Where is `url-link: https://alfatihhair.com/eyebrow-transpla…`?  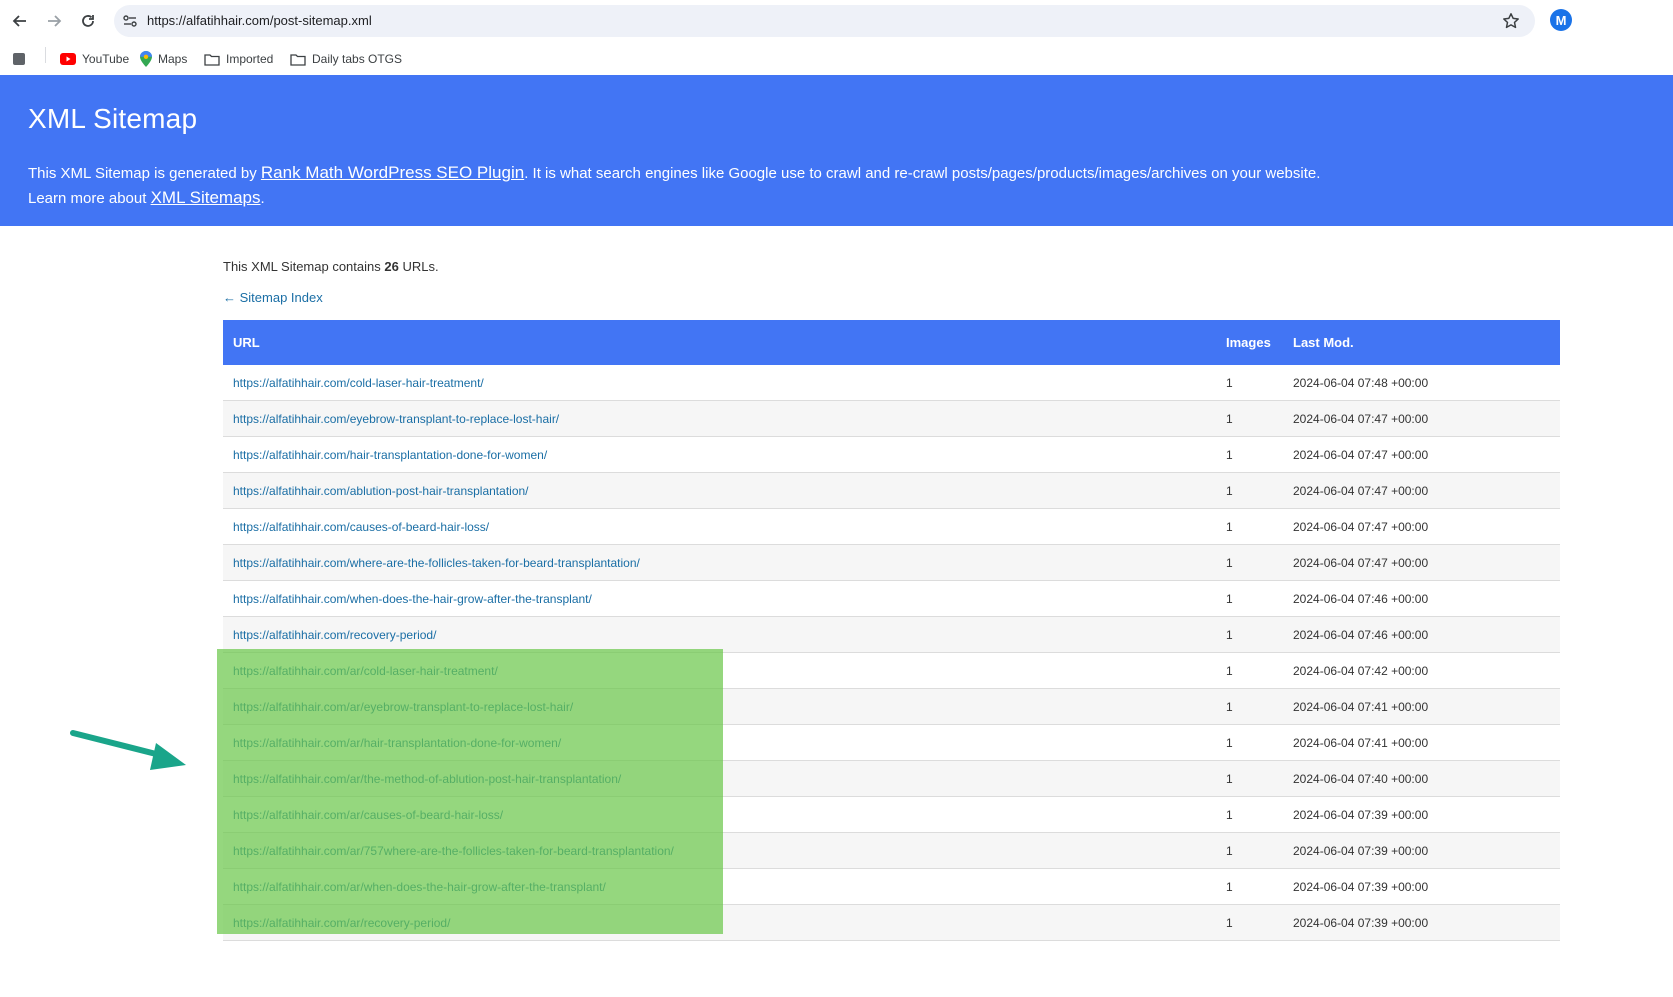
url-link: https://alfatihhair.com/eyebrow-transpla… is located at coordinates (396, 419).